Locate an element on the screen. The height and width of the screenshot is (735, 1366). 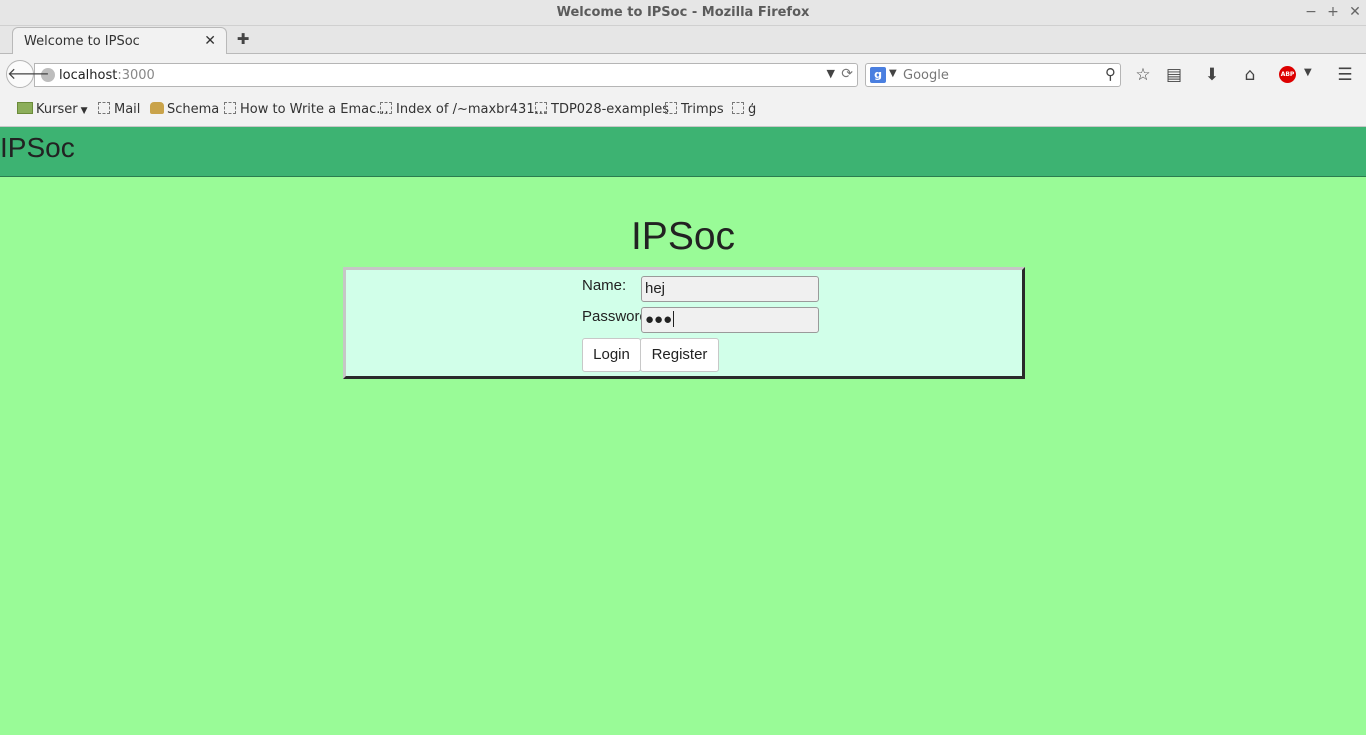
bookmark-star-icon: ☆ is located at coordinates (1143, 75).